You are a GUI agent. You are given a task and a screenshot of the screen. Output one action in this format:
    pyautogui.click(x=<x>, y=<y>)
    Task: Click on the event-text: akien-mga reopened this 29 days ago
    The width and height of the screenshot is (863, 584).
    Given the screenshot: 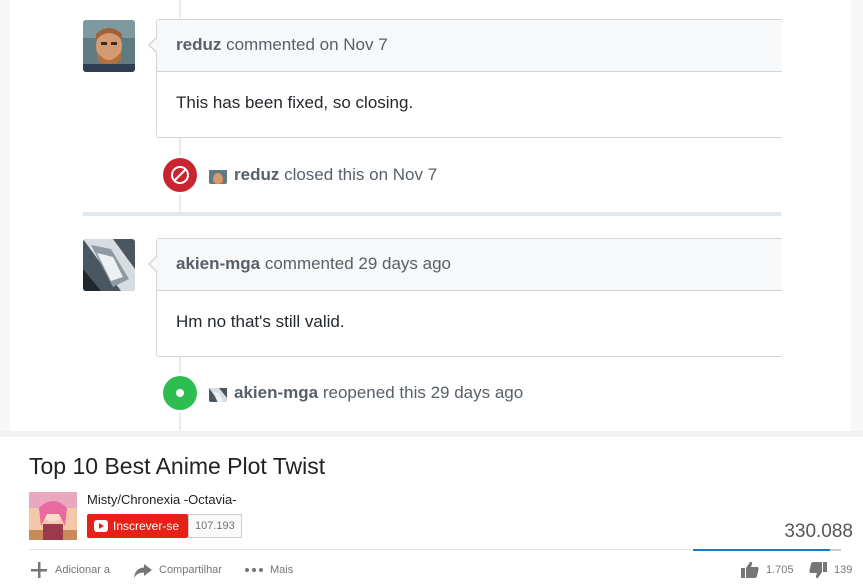 What is the action you would take?
    pyautogui.click(x=378, y=393)
    